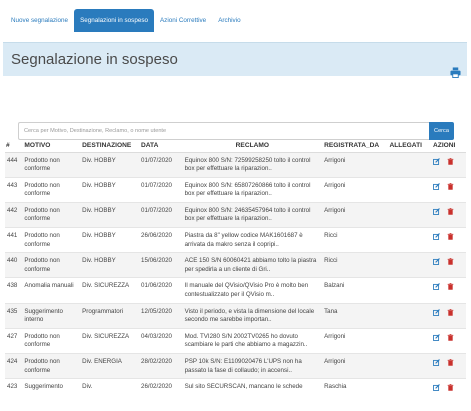 Image resolution: width=471 pixels, height=411 pixels. Describe the element at coordinates (409, 146) in the screenshot. I see `column-header-allegati: ALLEGATI` at that location.